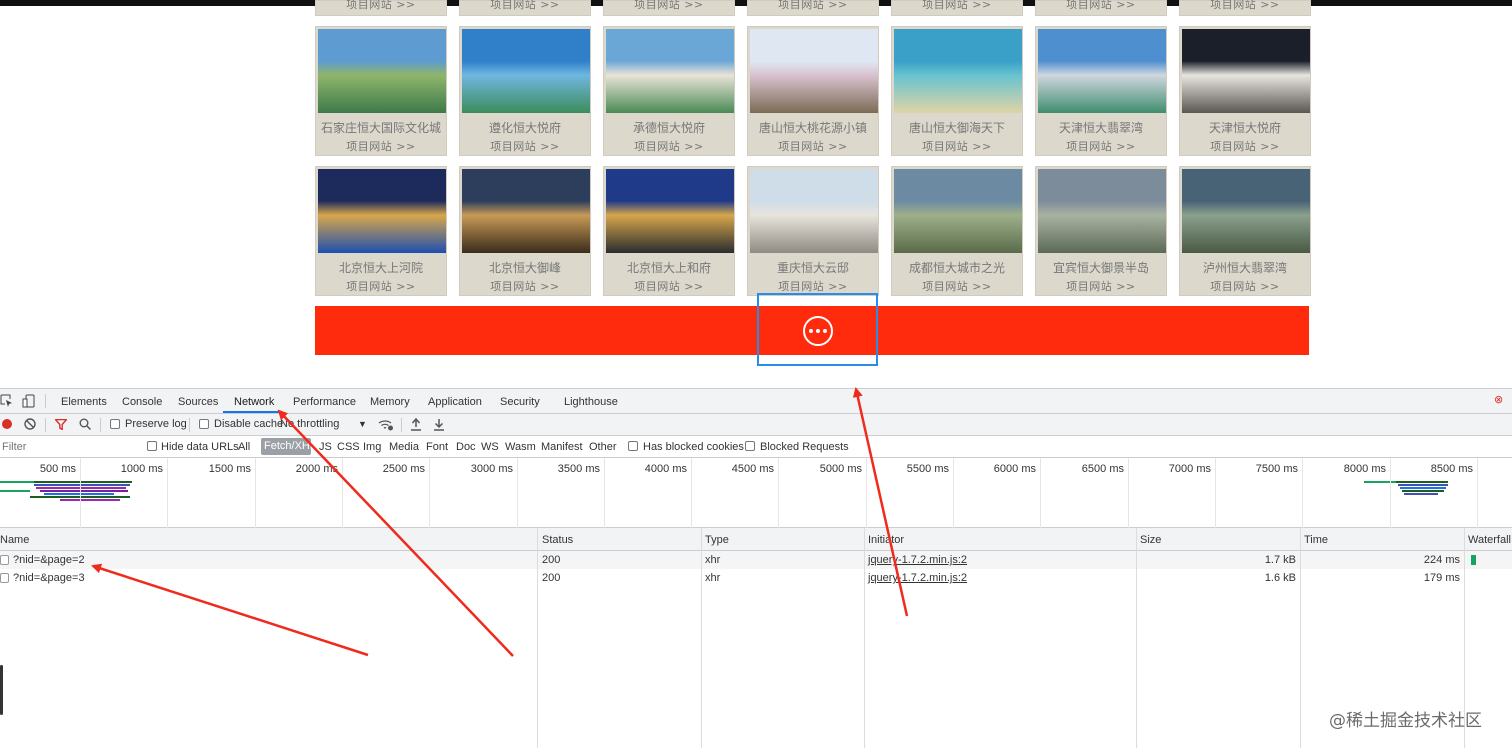  I want to click on project-card: 北京恒大上和府 项目网站 >>, so click(669, 231).